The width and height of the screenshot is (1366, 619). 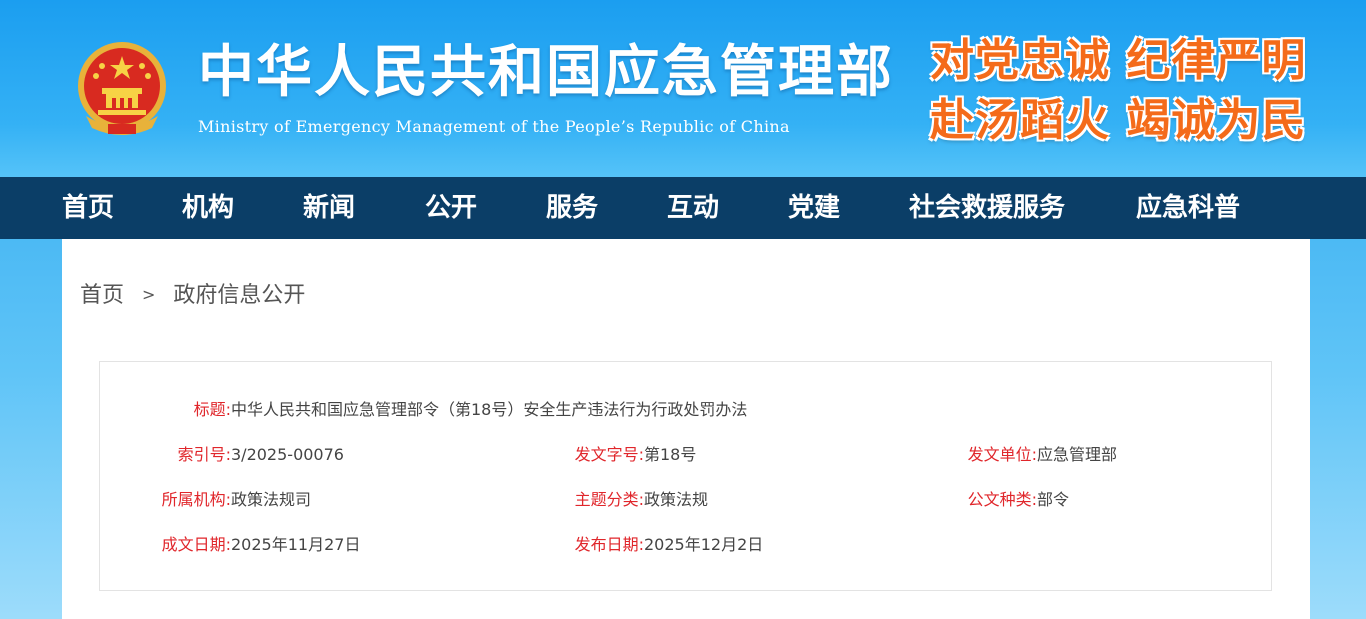 What do you see at coordinates (609, 544) in the screenshot?
I see `published-date-label: 发布日期:` at bounding box center [609, 544].